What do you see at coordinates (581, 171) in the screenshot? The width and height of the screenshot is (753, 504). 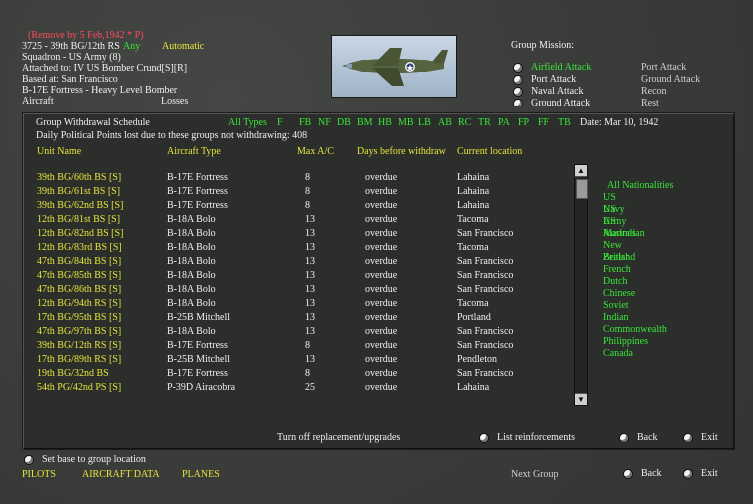 I see `scroll-up-icon: ▲` at bounding box center [581, 171].